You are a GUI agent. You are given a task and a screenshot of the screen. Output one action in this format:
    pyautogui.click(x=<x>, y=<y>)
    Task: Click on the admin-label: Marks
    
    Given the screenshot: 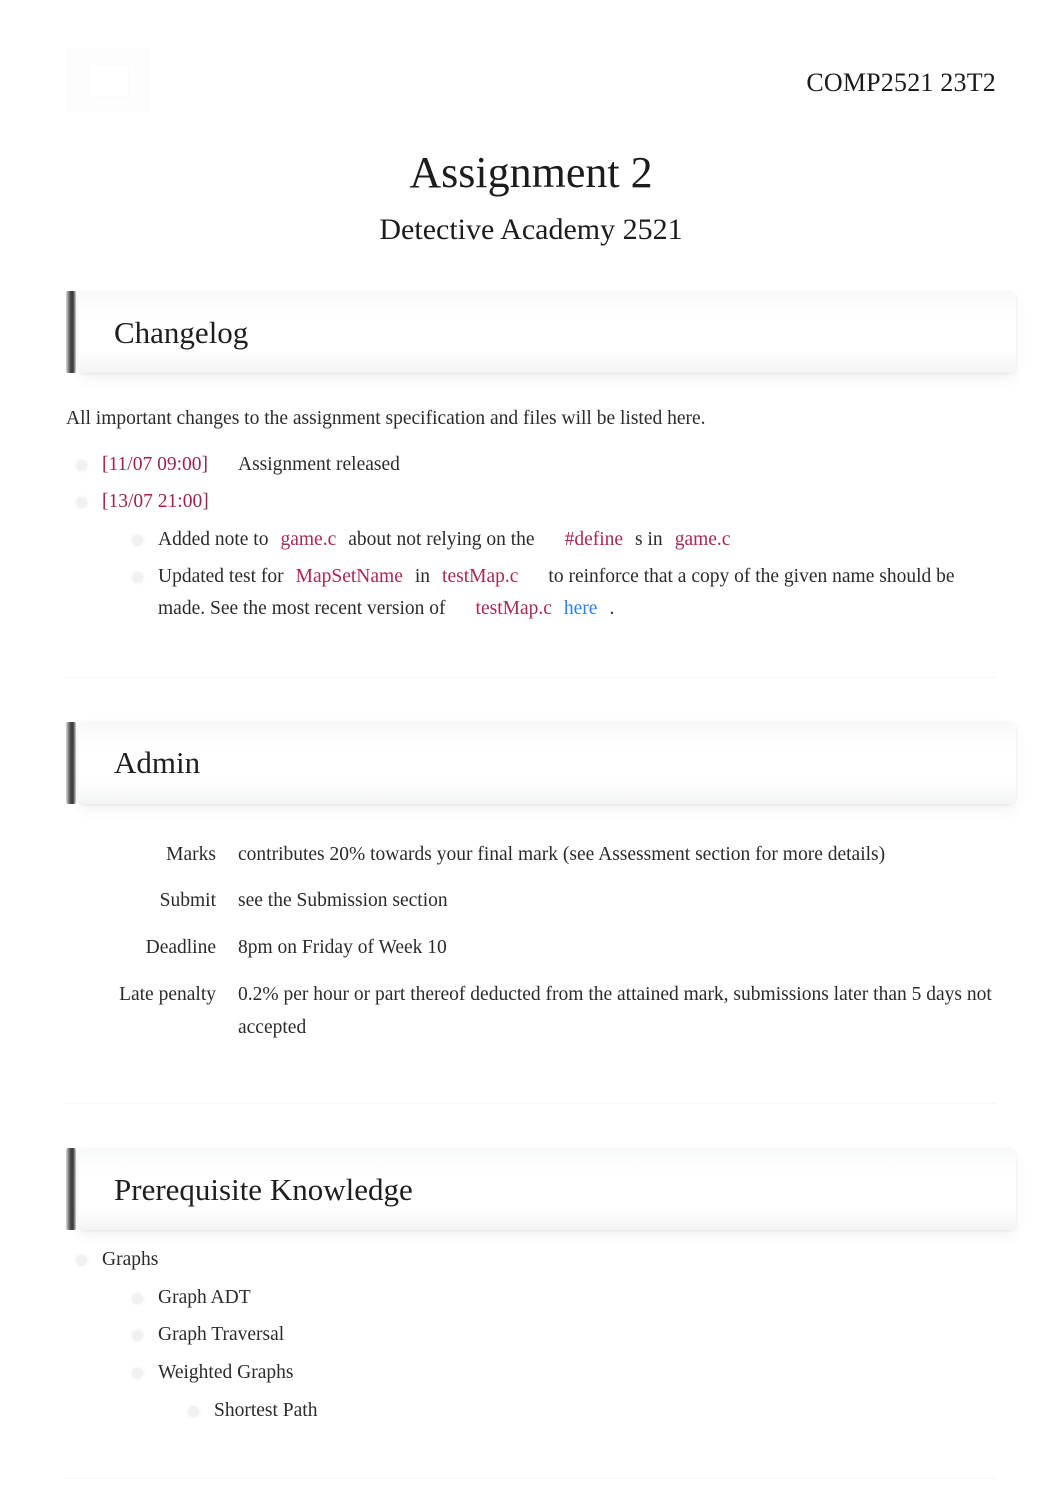 What is the action you would take?
    pyautogui.click(x=191, y=854)
    